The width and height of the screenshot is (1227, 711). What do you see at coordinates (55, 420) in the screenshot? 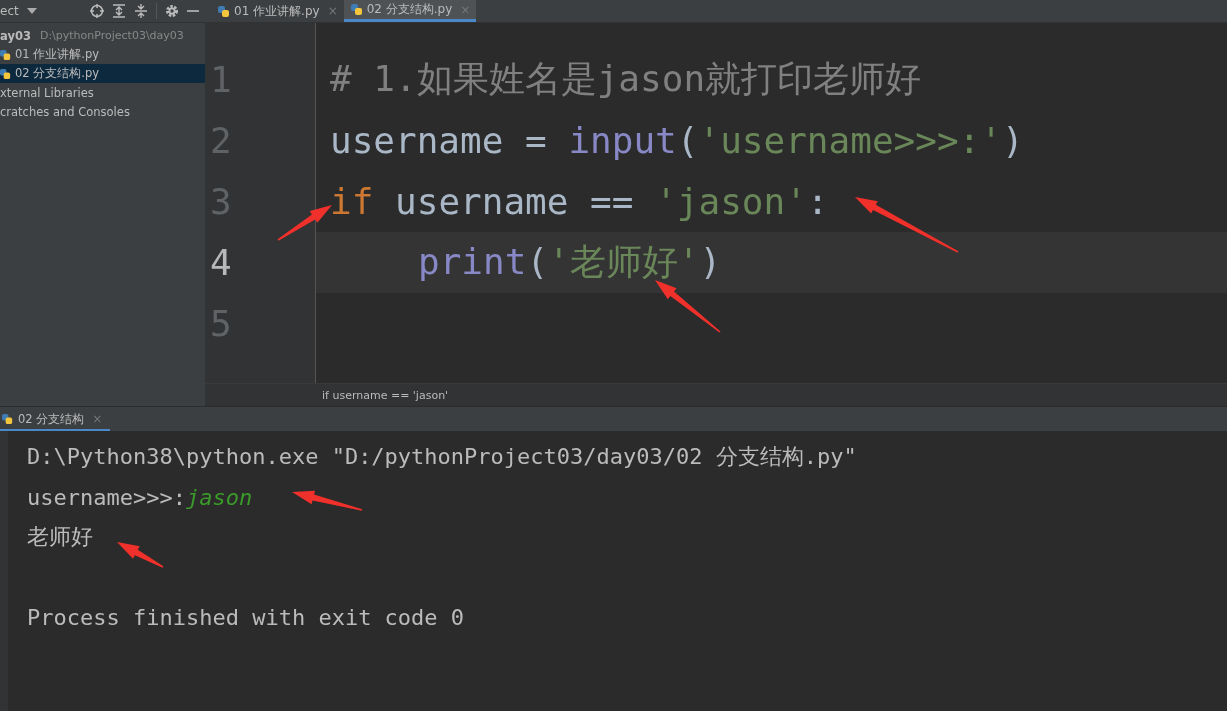
I see `run-tab: 02 分支结构 ×` at bounding box center [55, 420].